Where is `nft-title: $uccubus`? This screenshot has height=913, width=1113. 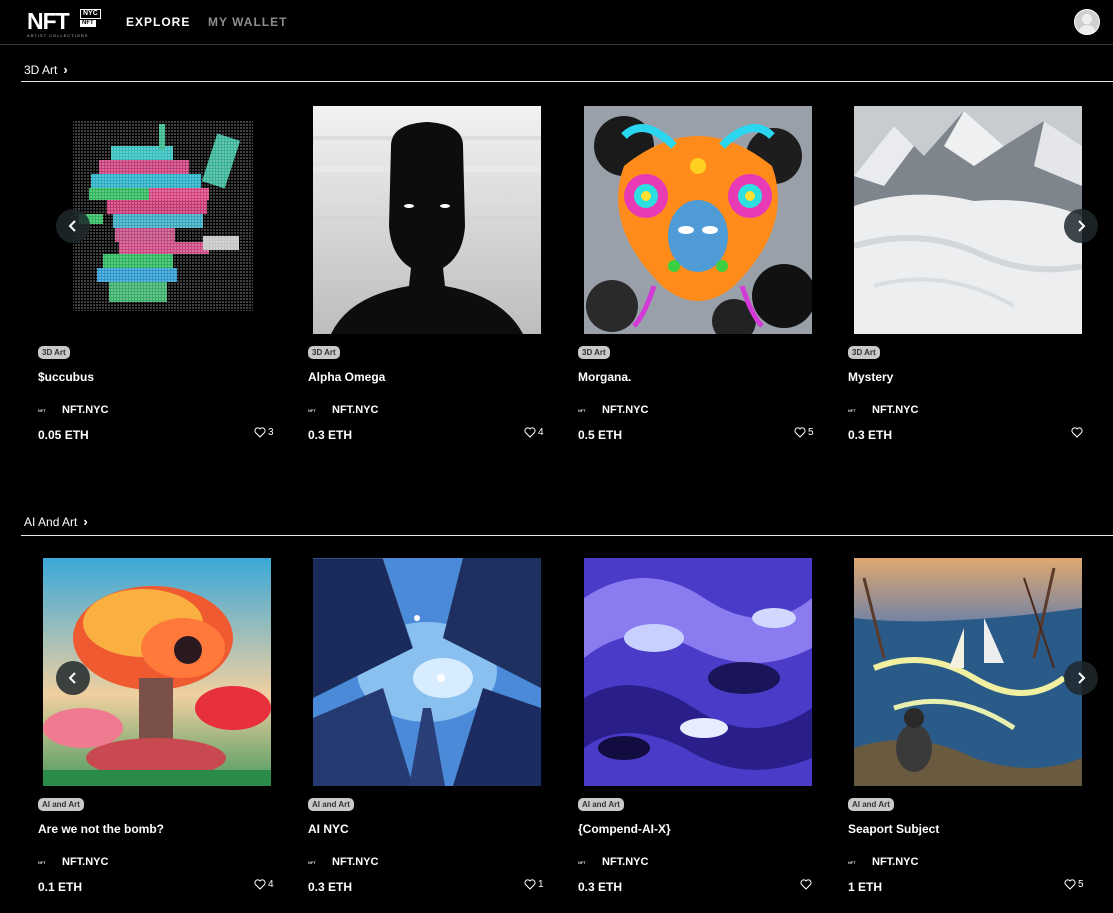
nft-title: $uccubus is located at coordinates (66, 377).